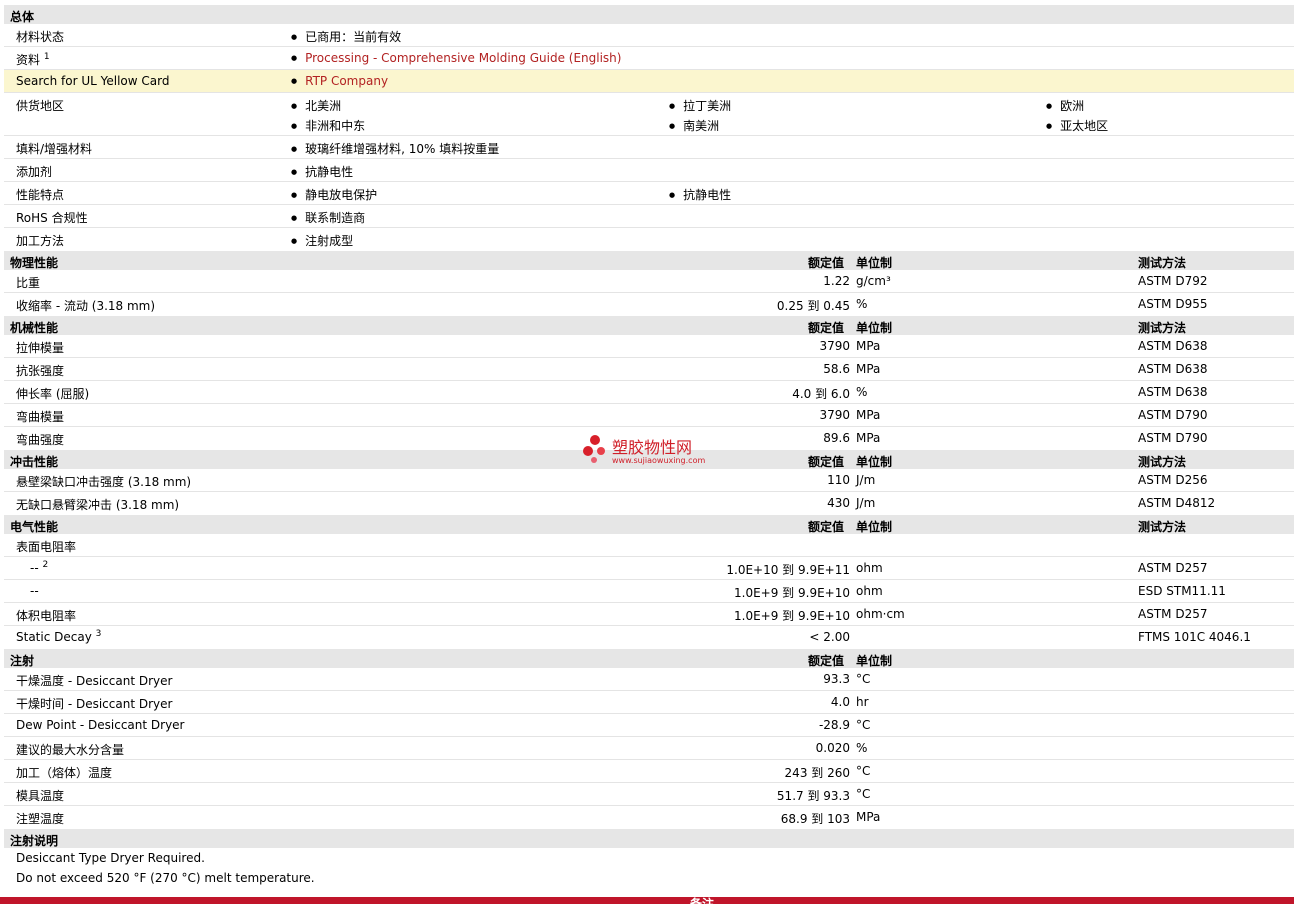 This screenshot has width=1294, height=912. Describe the element at coordinates (649, 480) in the screenshot. I see `table-row: 悬壁梁缺口冲击强度 (3.18 mm) 110 J/m ASTM D256` at that location.